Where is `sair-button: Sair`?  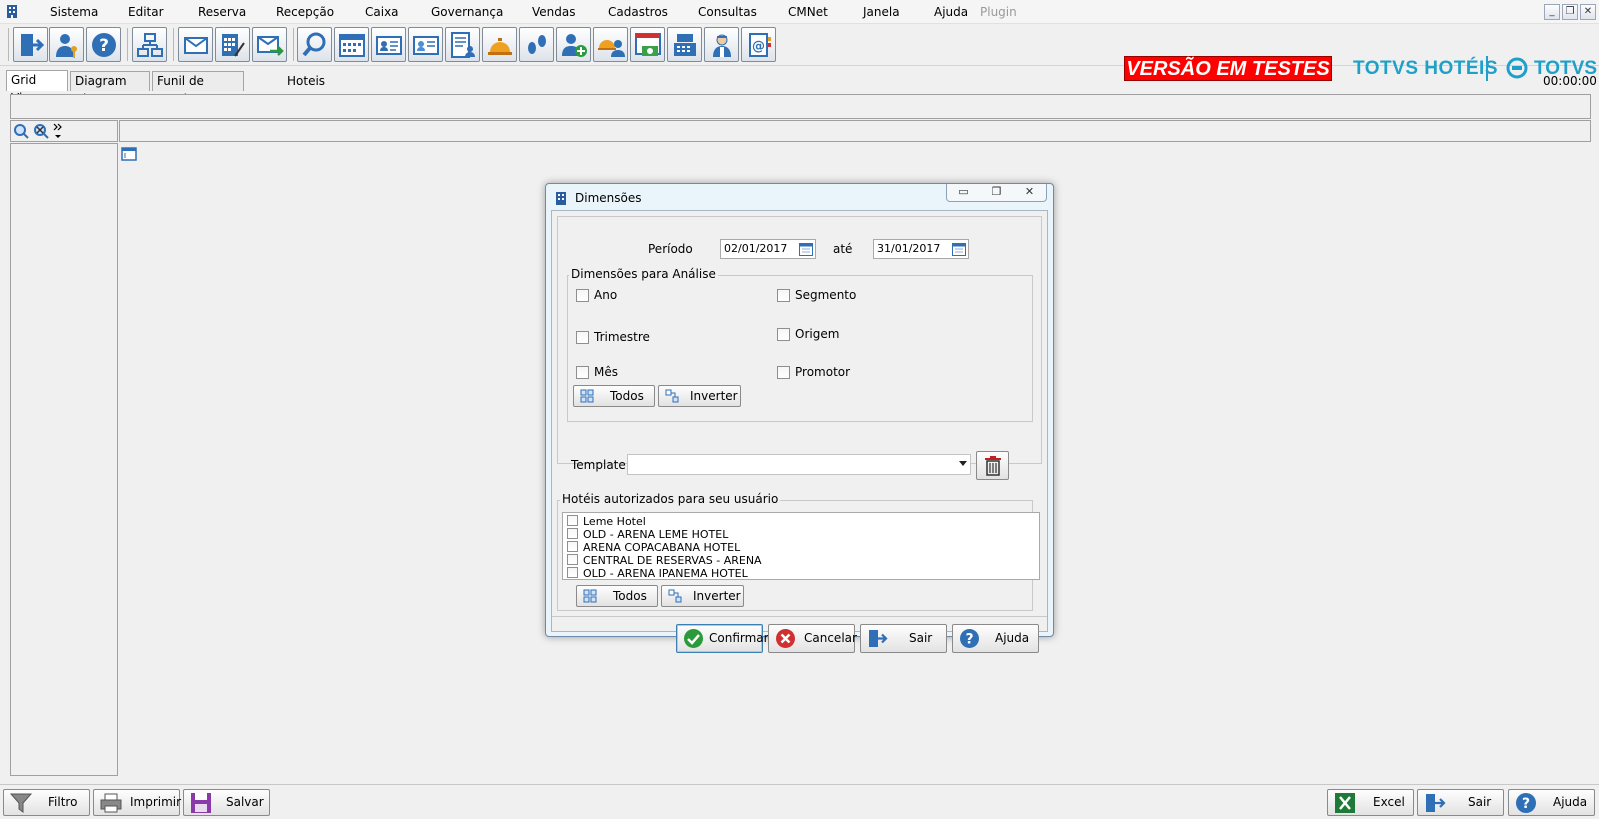
sair-button: Sair is located at coordinates (903, 638).